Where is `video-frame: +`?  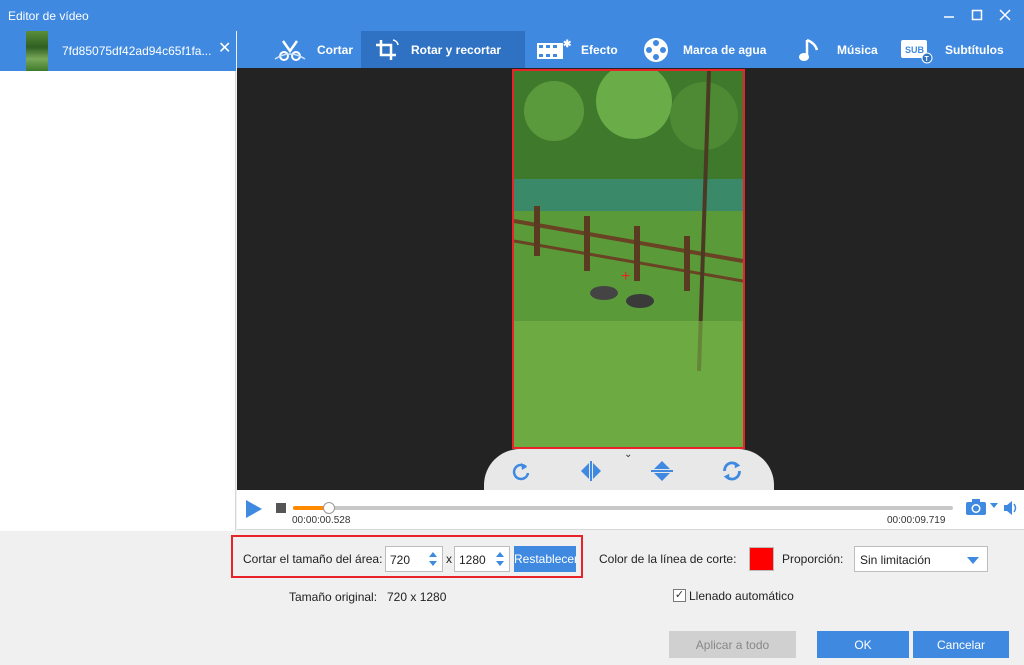
video-frame: + is located at coordinates (628, 259).